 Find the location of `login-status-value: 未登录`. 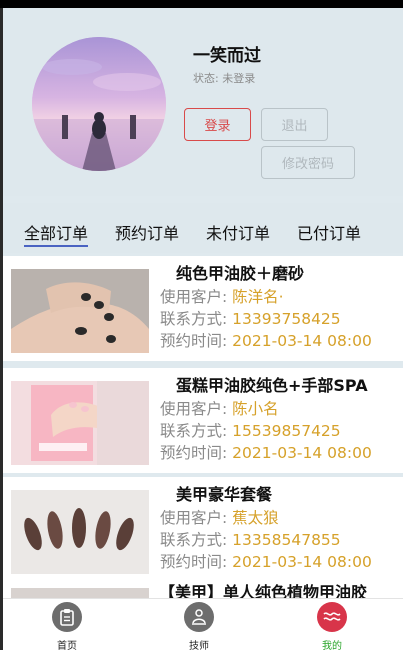

login-status-value: 未登录 is located at coordinates (239, 78).